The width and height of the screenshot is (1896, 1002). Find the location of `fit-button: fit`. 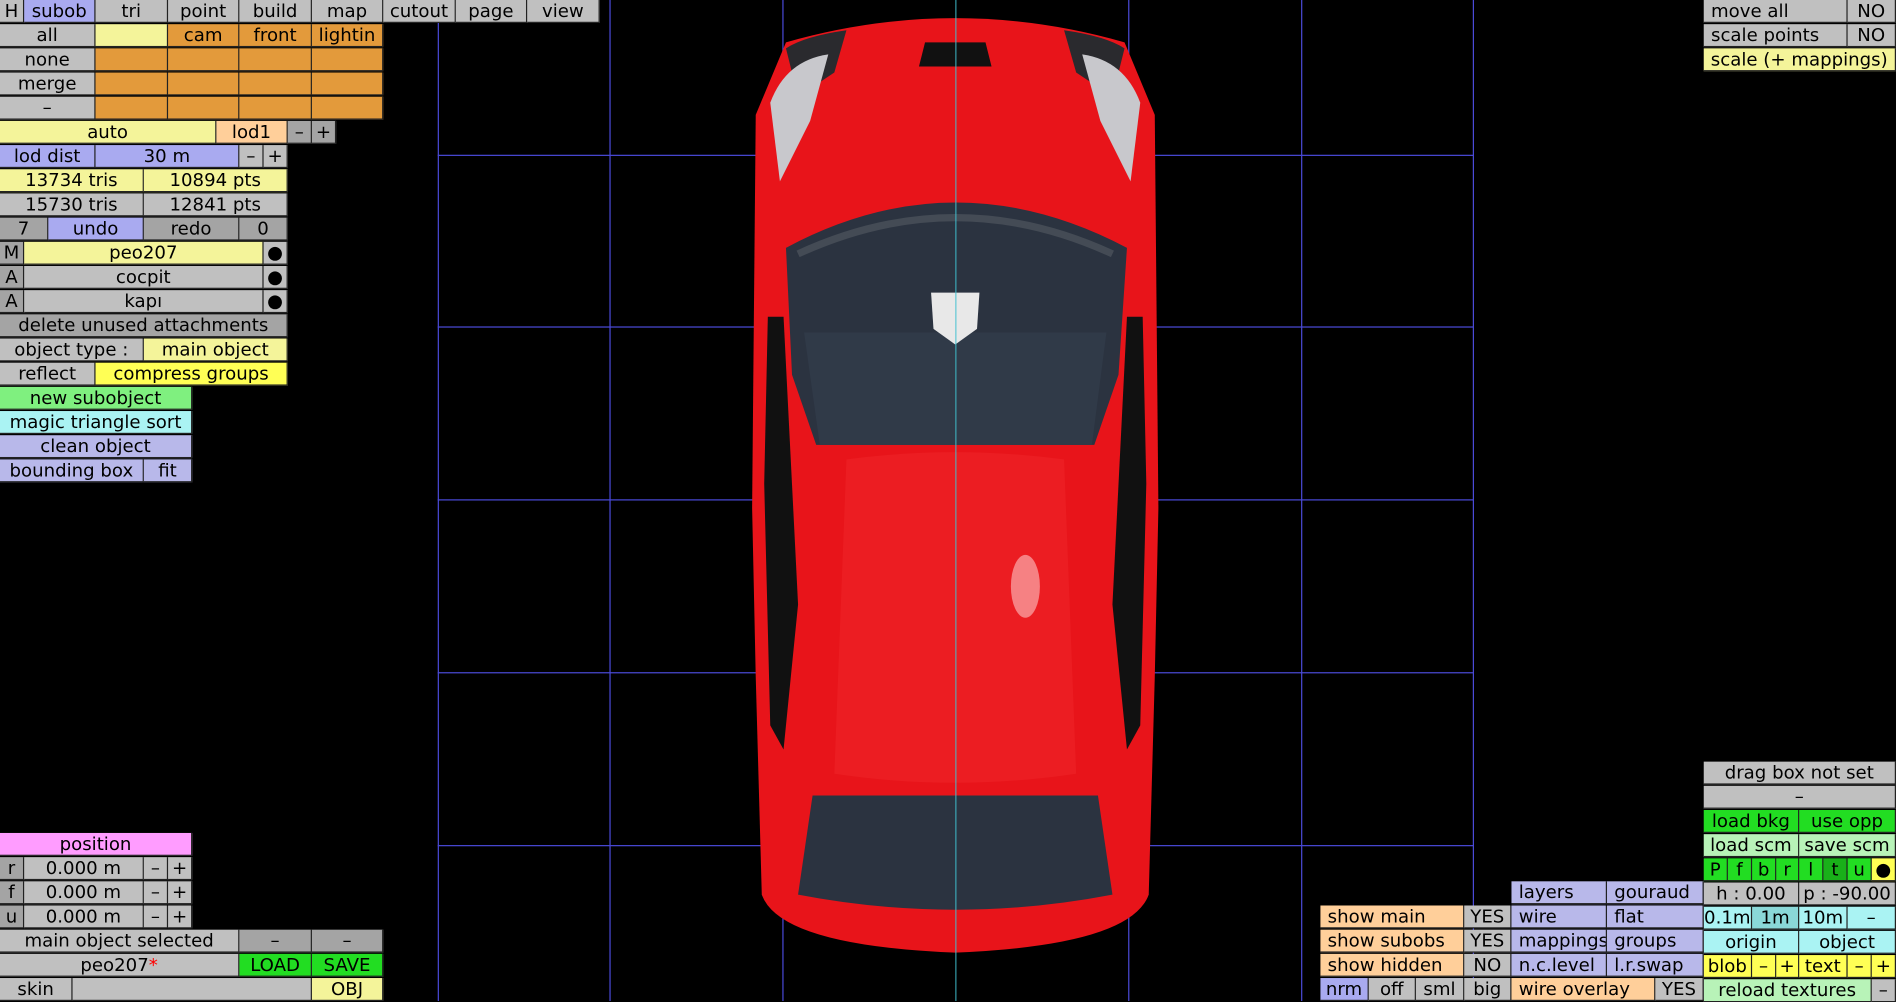

fit-button: fit is located at coordinates (168, 471).